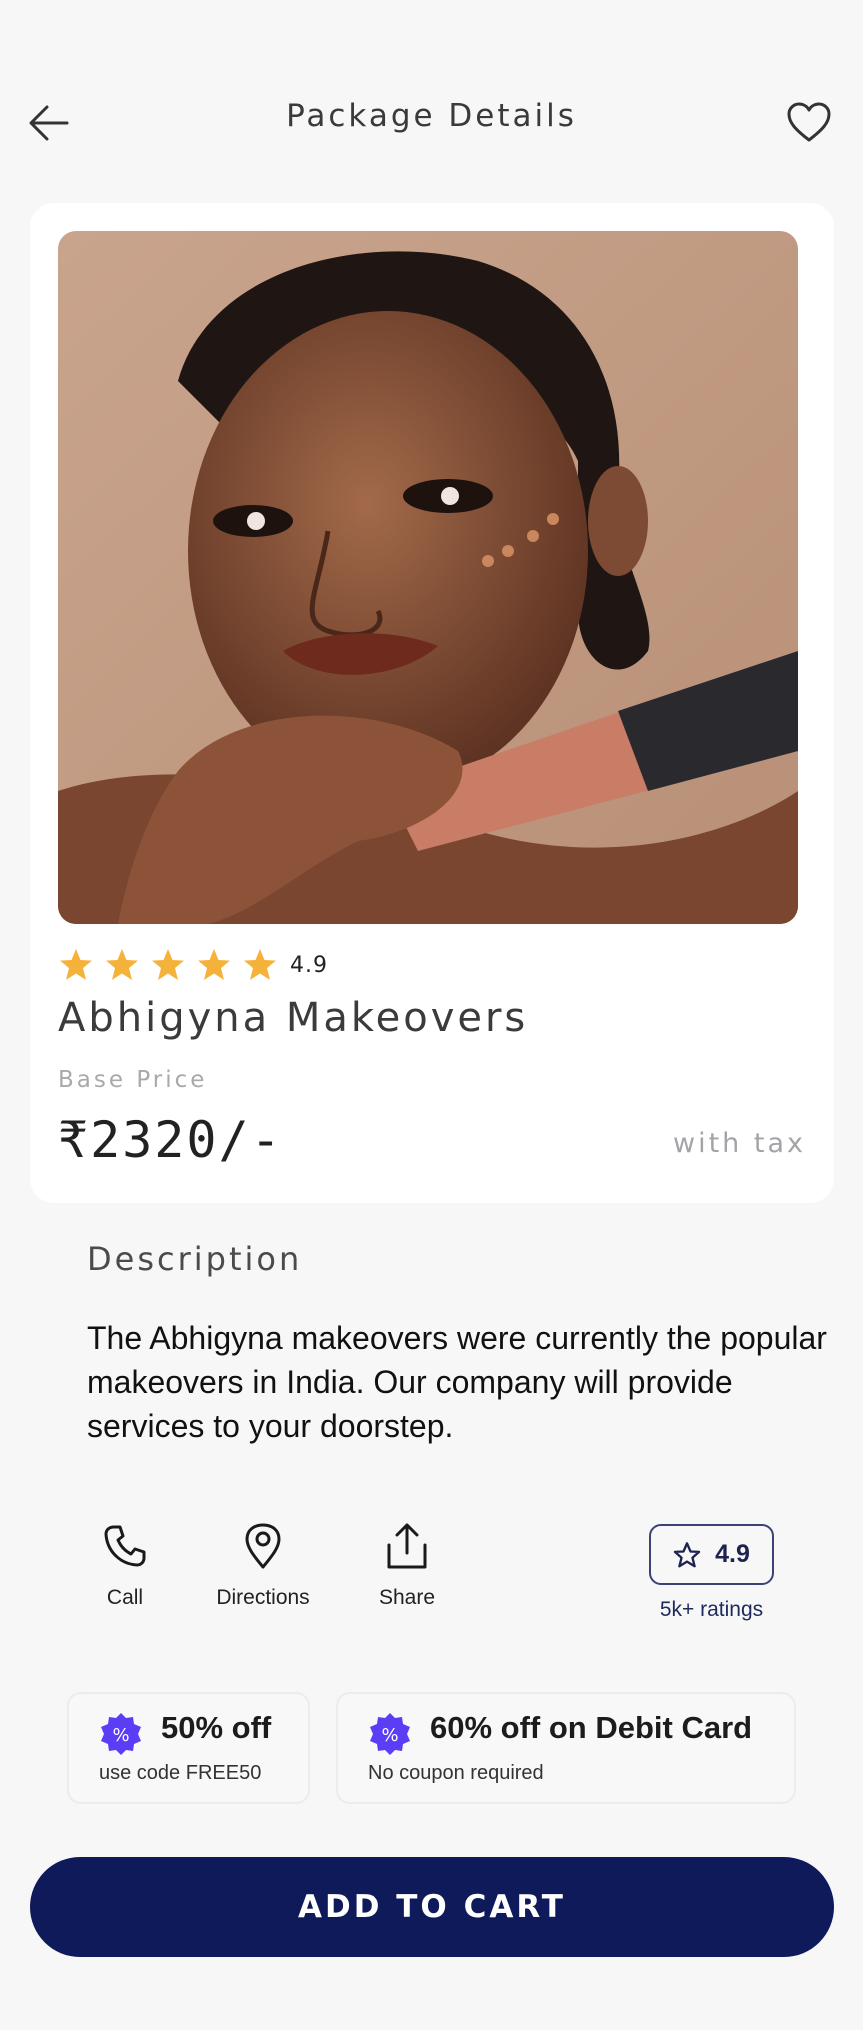 The width and height of the screenshot is (863, 2030). What do you see at coordinates (180, 1773) in the screenshot?
I see `offer-subtitle: use code FREE50` at bounding box center [180, 1773].